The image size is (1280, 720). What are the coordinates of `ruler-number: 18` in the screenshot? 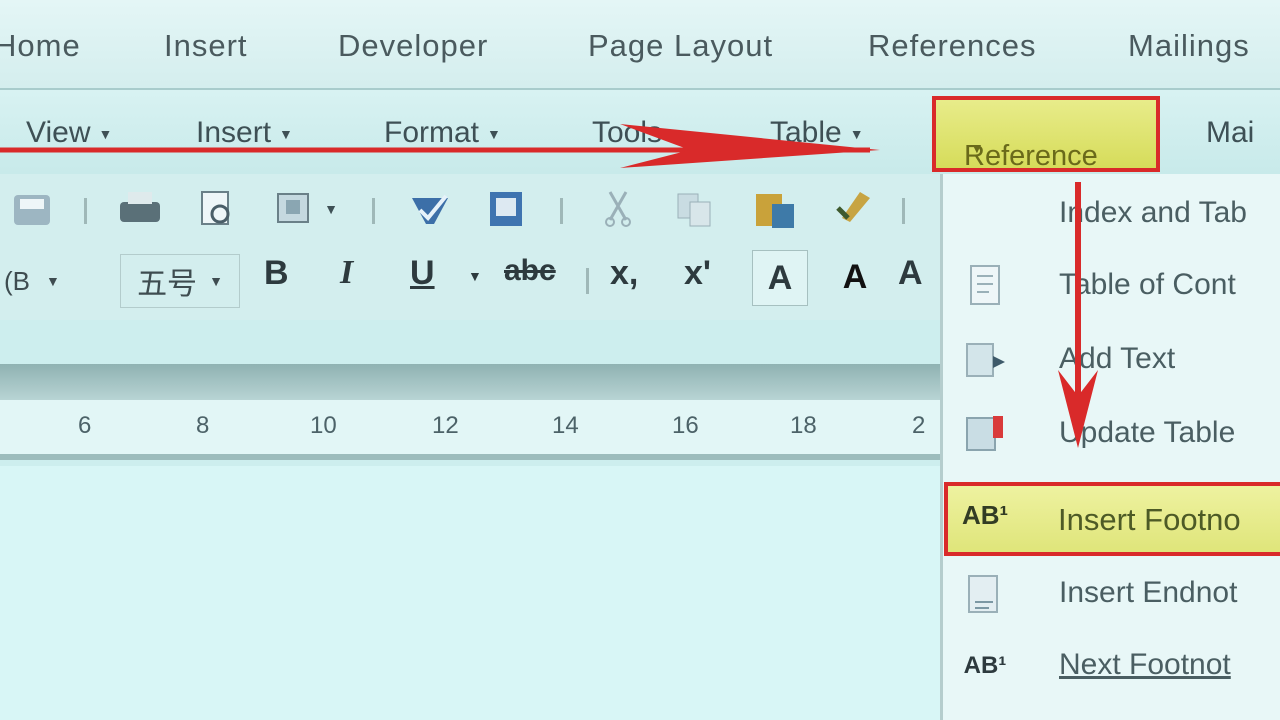 It's located at (803, 425).